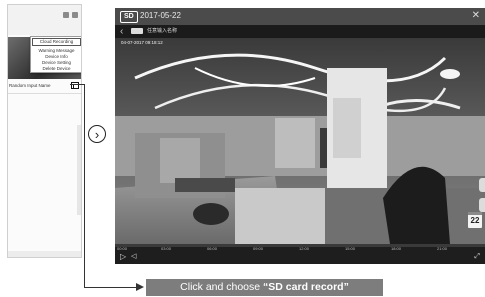 The height and width of the screenshot is (297, 485). I want to click on phone-divider, so click(44, 93).